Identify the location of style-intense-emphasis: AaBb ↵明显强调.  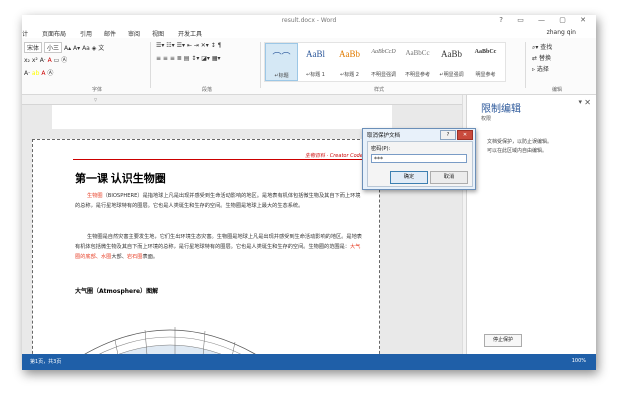
(451, 62).